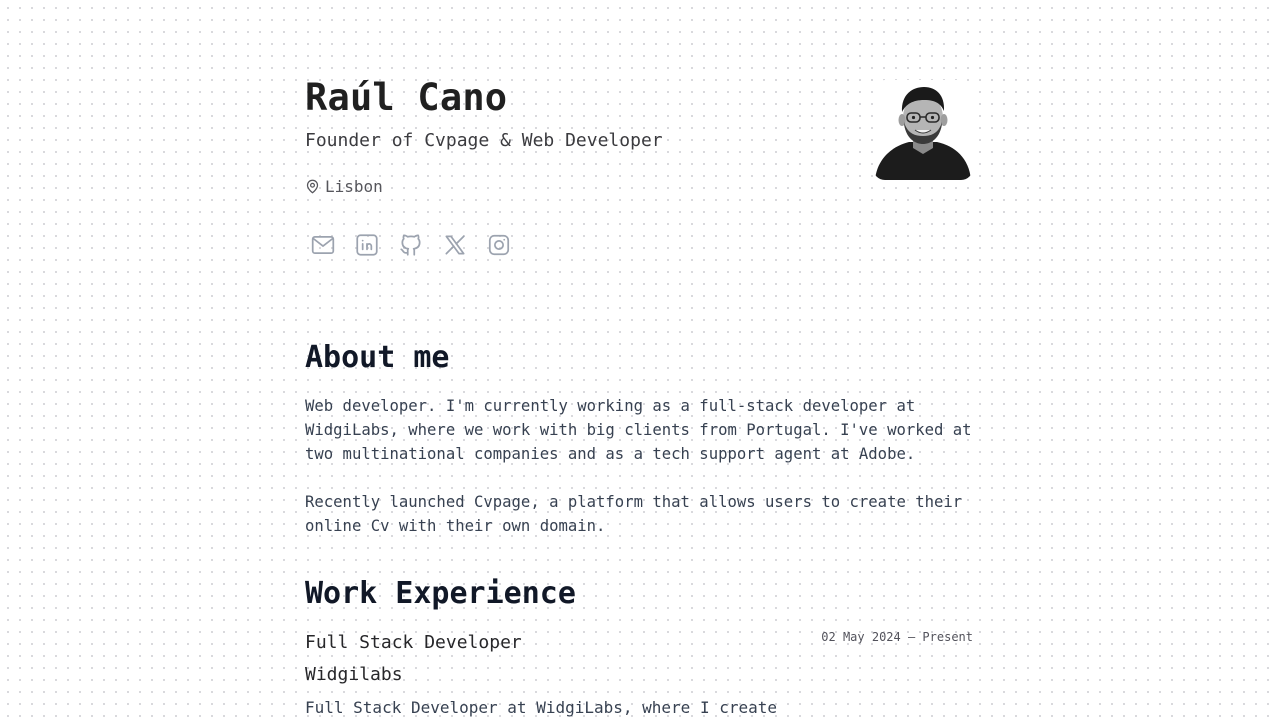  Describe the element at coordinates (354, 186) in the screenshot. I see `location-label: Lisbon` at that location.